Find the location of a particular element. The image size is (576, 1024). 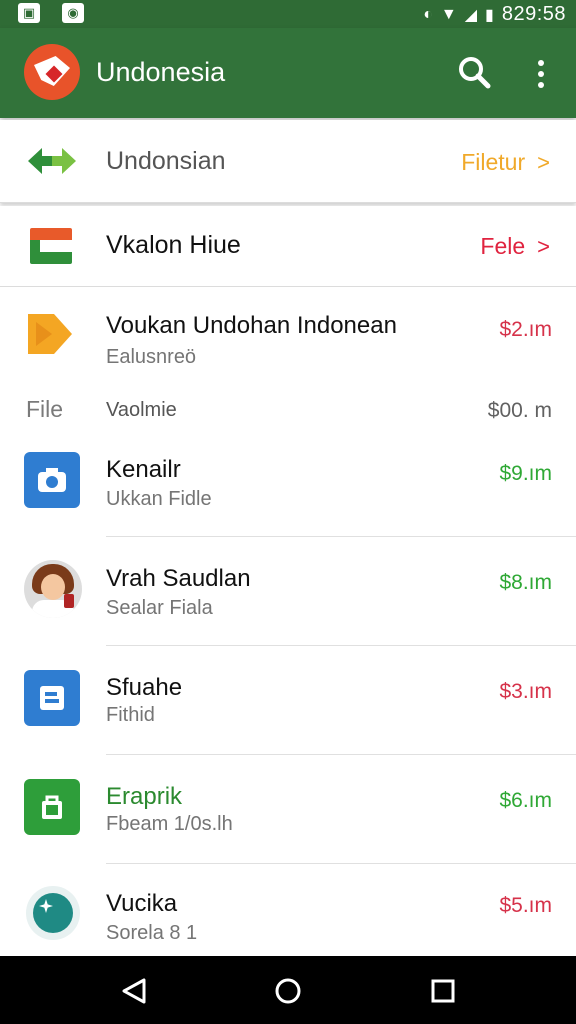

item-amount: $00. m is located at coordinates (519, 410).